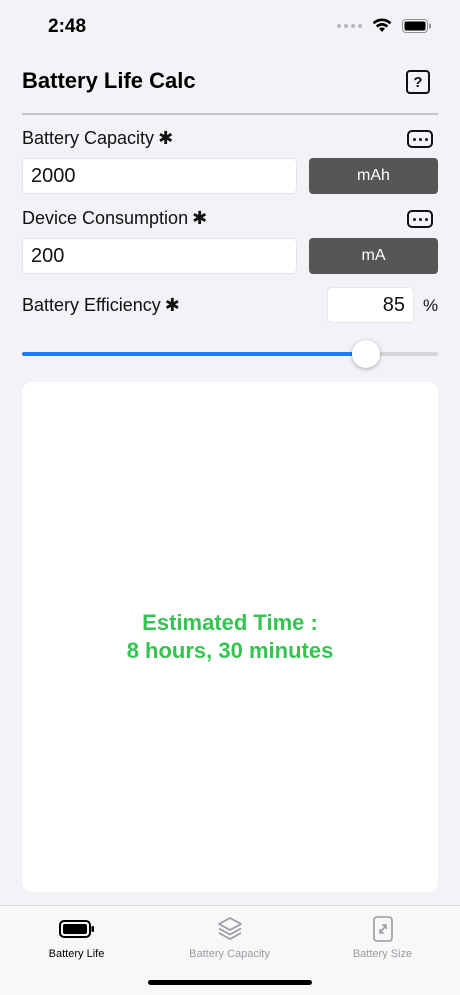  I want to click on resize-icon, so click(382, 929).